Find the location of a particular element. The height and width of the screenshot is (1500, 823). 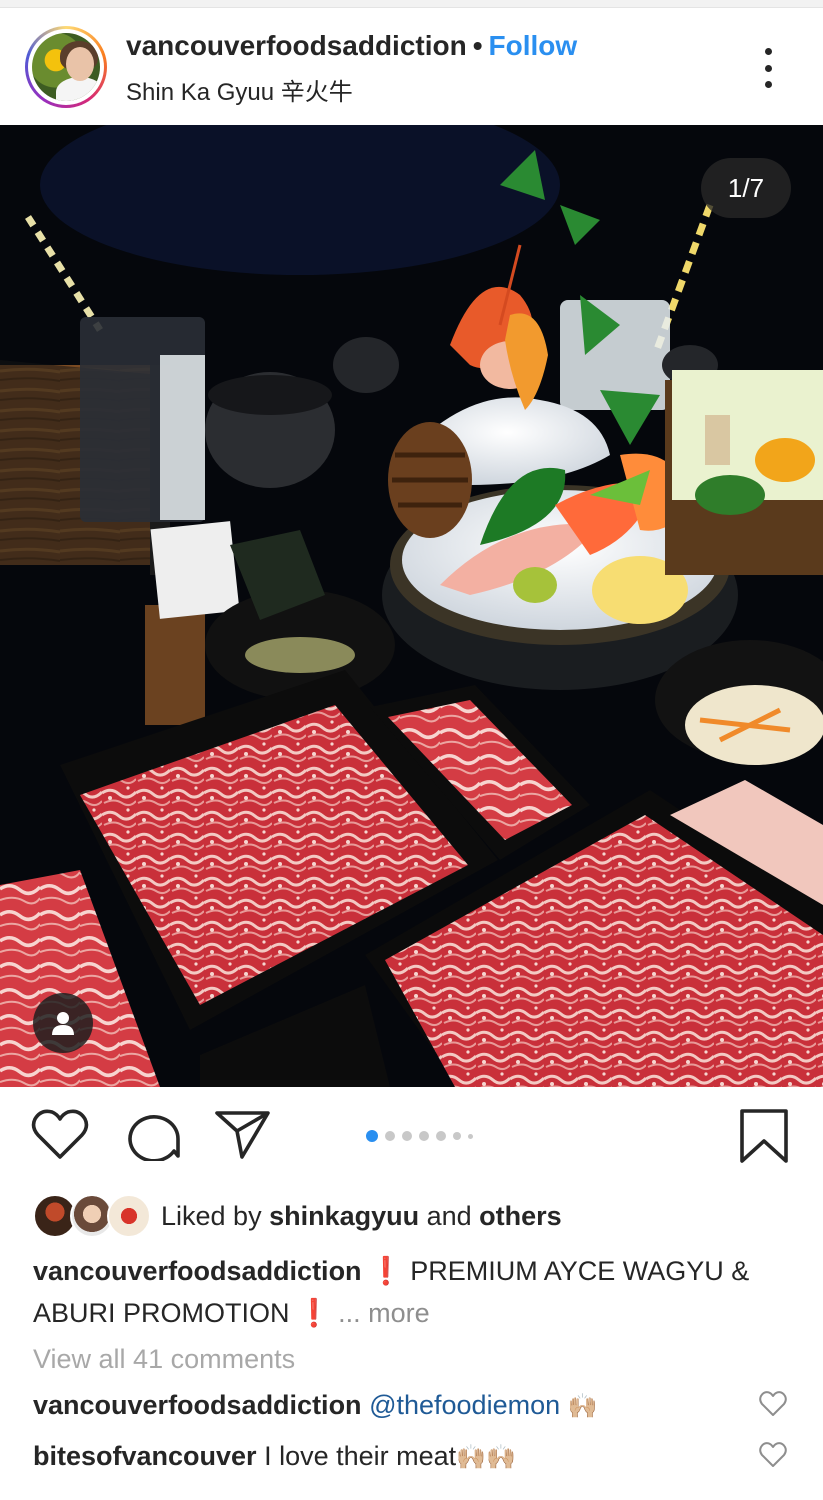

comment-row: vancouverfoodsaddiction @thefoodiemon 🙌🏼 is located at coordinates (315, 1405).